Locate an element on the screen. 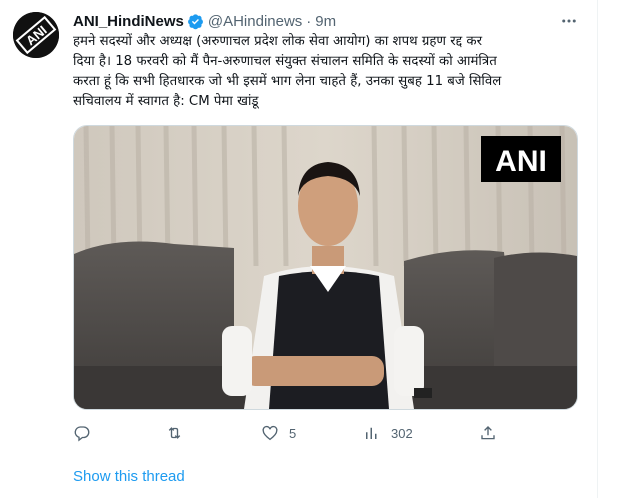  views-count: 302 is located at coordinates (402, 433).